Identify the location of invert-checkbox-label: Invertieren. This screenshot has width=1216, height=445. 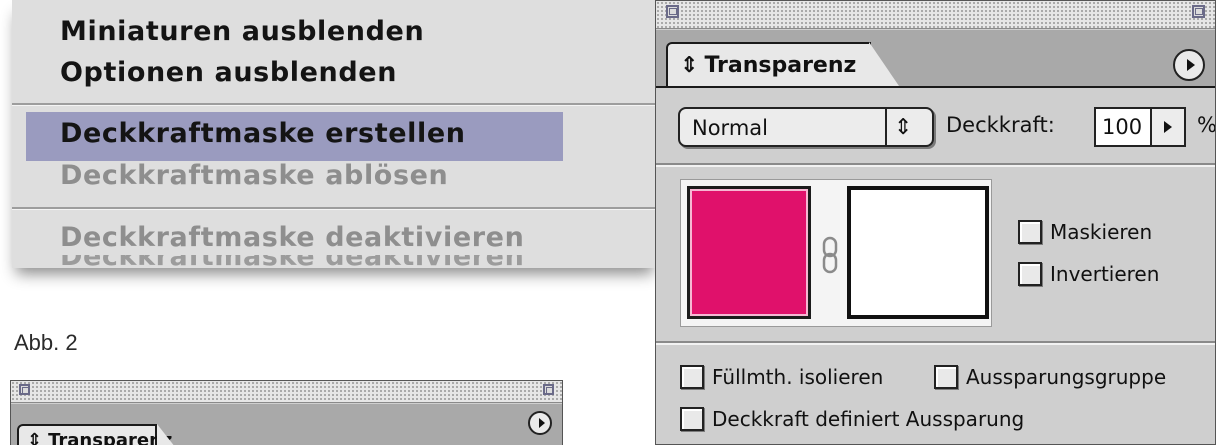
(1105, 274).